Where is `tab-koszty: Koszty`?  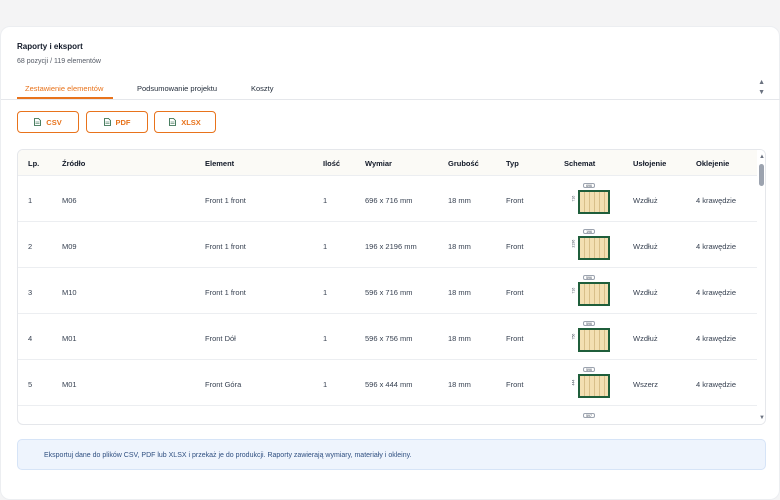 tab-koszty: Koszty is located at coordinates (262, 88).